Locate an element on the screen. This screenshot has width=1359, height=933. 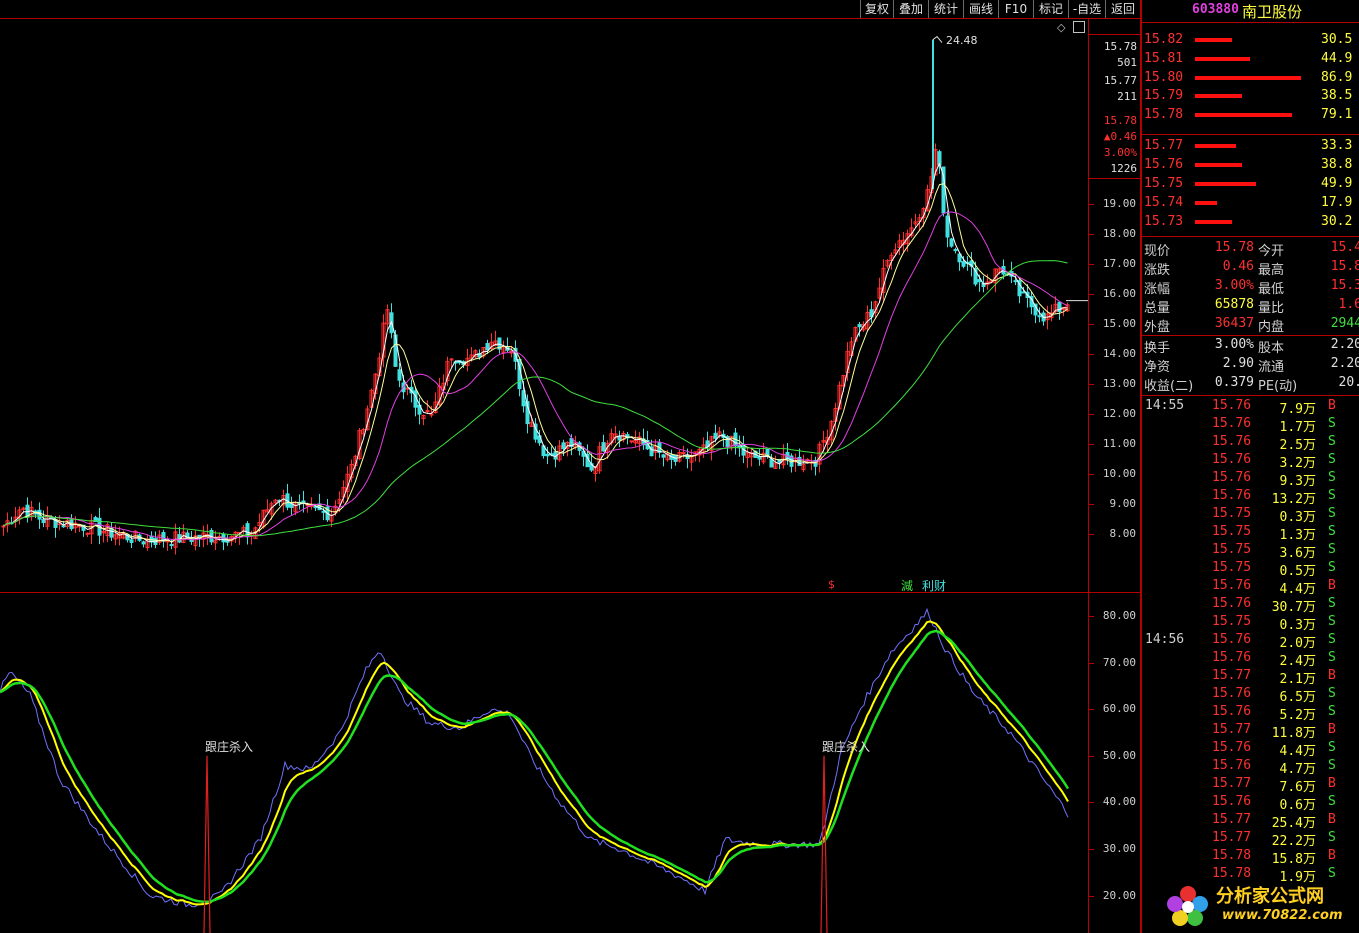
stat-value: 3.00% is located at coordinates (1234, 344).